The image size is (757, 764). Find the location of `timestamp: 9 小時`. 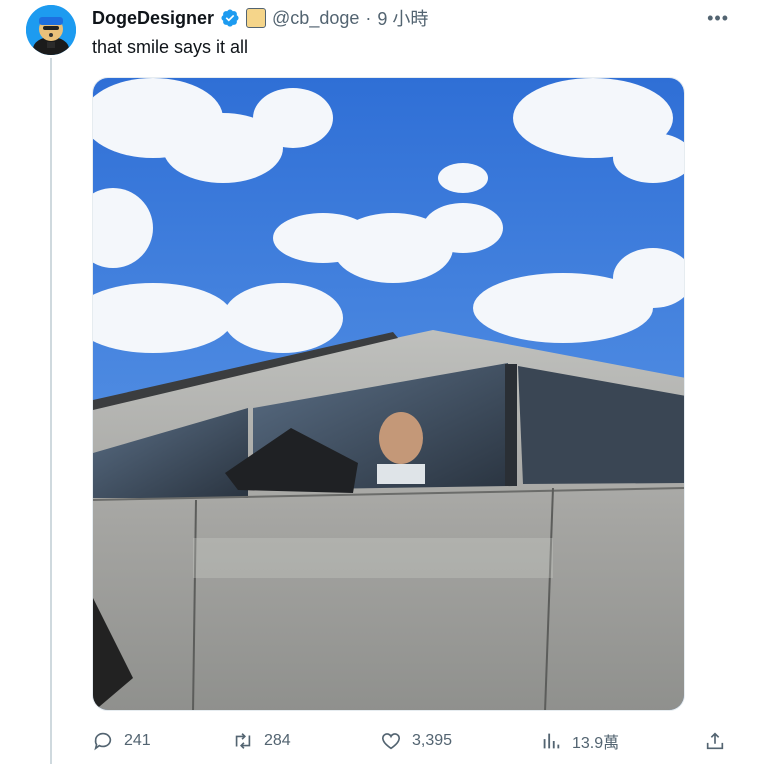

timestamp: 9 小時 is located at coordinates (402, 18).